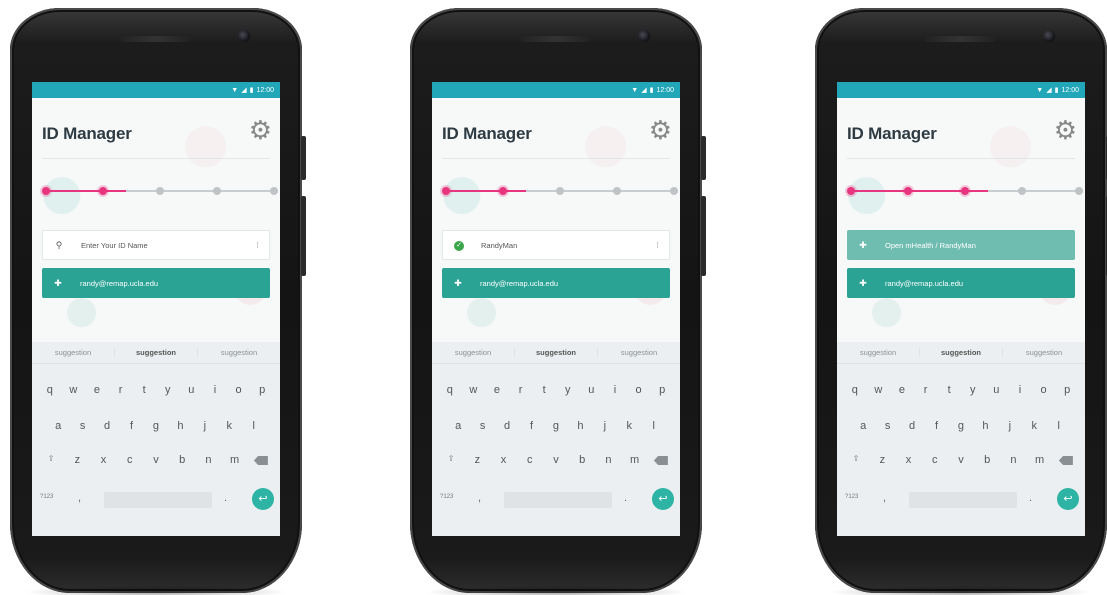 The image size is (1107, 595). I want to click on backspace-key-icon, so click(661, 461).